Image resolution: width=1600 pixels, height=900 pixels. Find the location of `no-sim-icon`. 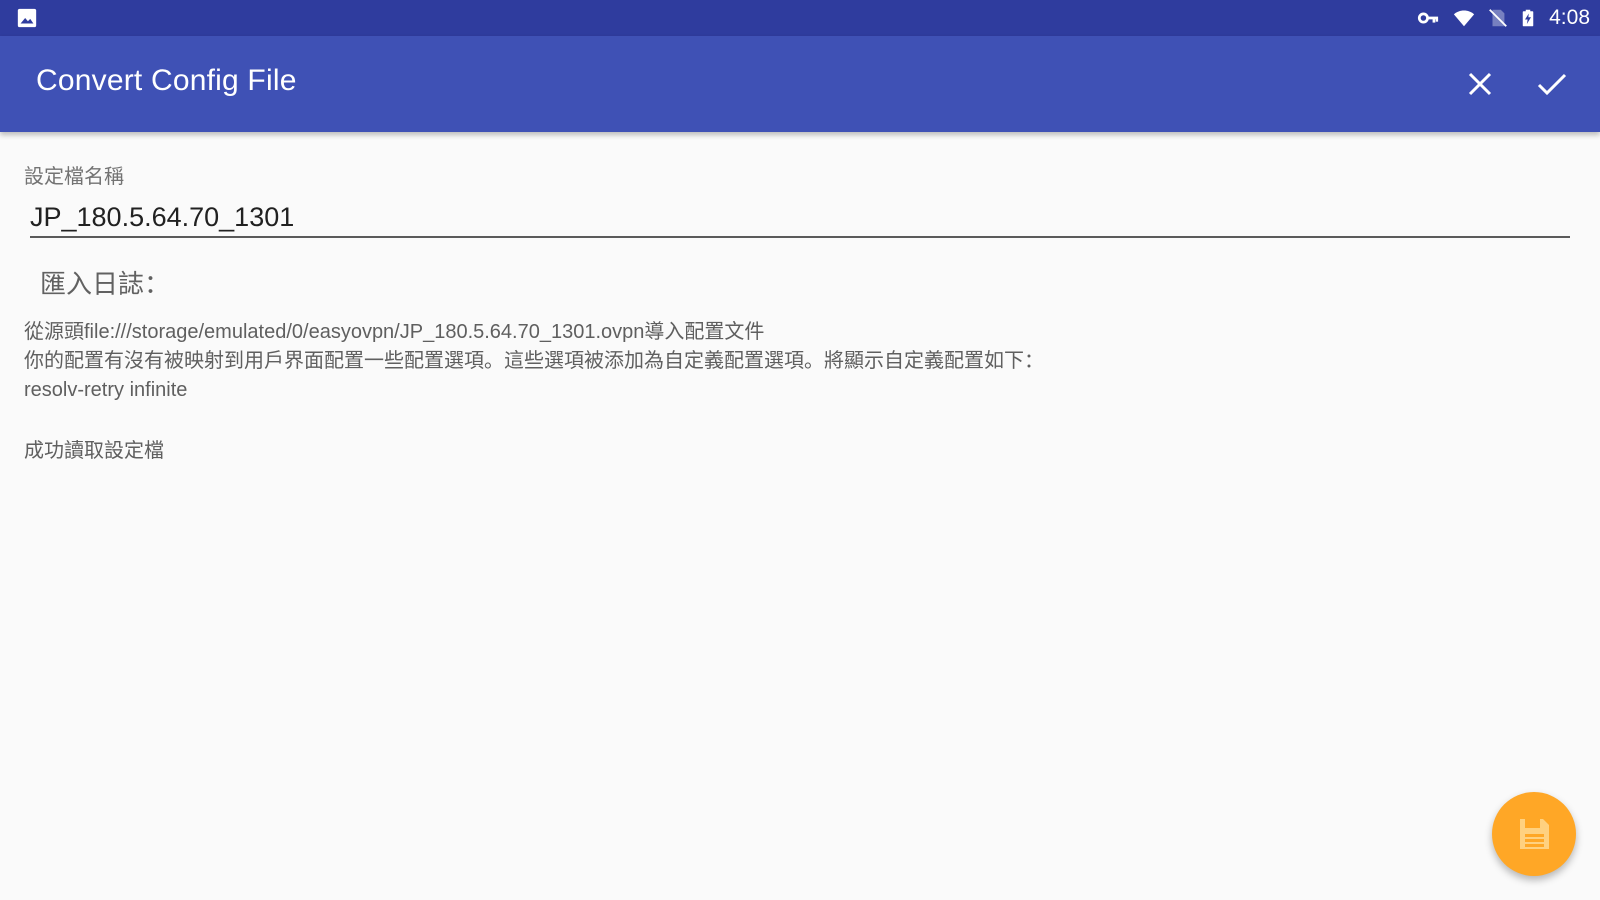

no-sim-icon is located at coordinates (1498, 18).